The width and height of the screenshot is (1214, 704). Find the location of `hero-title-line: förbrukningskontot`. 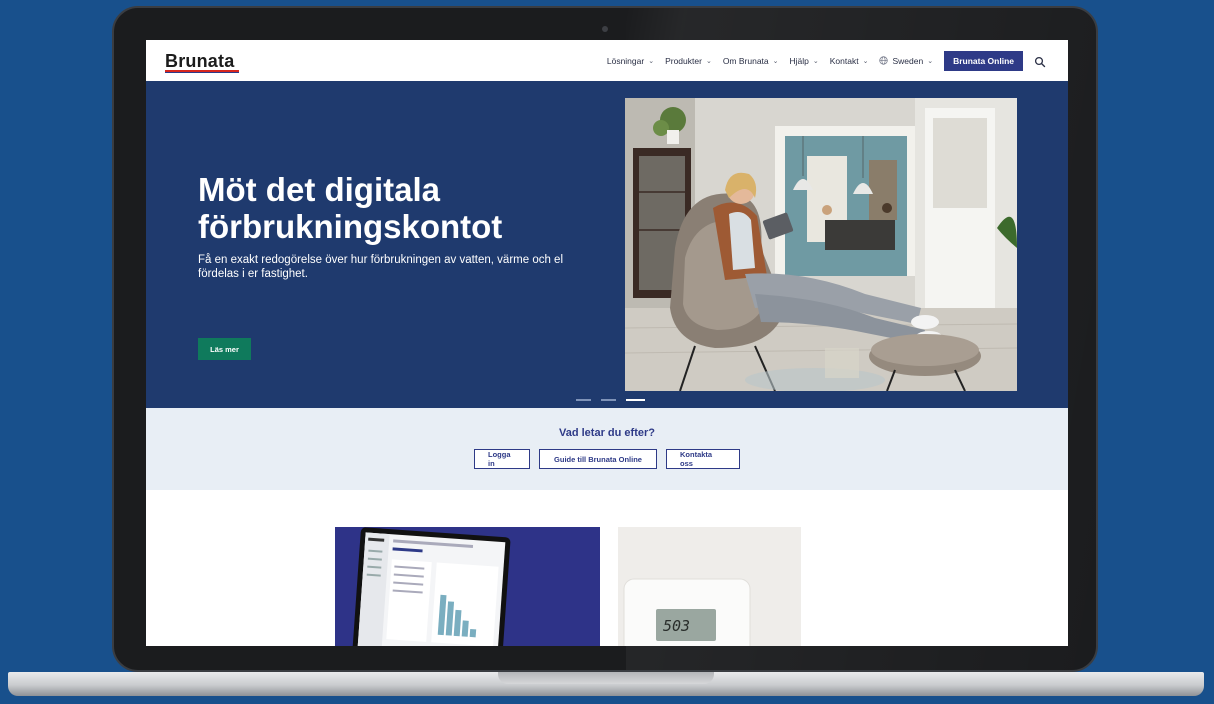

hero-title-line: förbrukningskontot is located at coordinates (350, 226).